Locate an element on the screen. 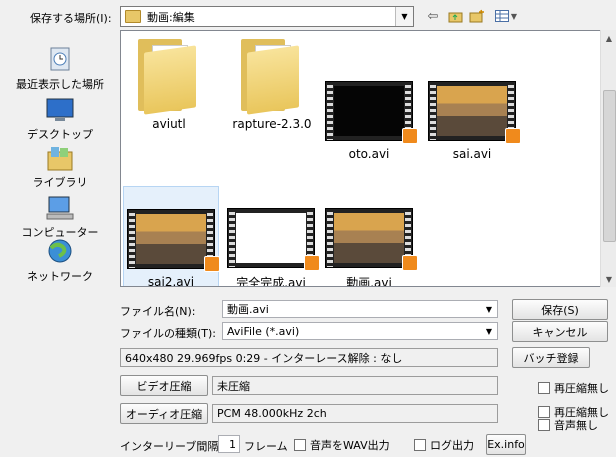 This screenshot has width=616, height=457. file-name: sai2.avi is located at coordinates (171, 281).